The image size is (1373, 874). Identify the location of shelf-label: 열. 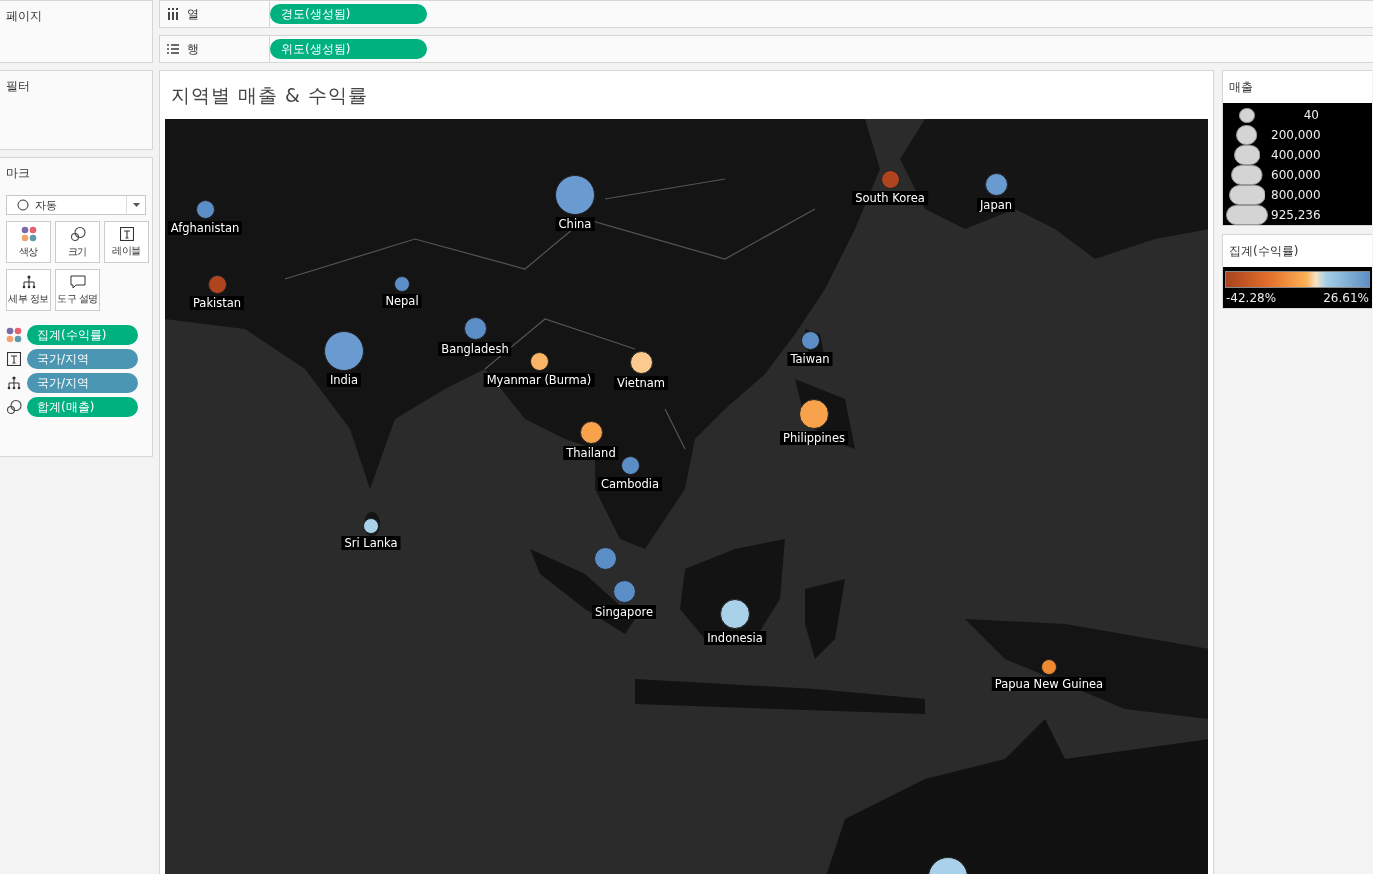
(193, 14).